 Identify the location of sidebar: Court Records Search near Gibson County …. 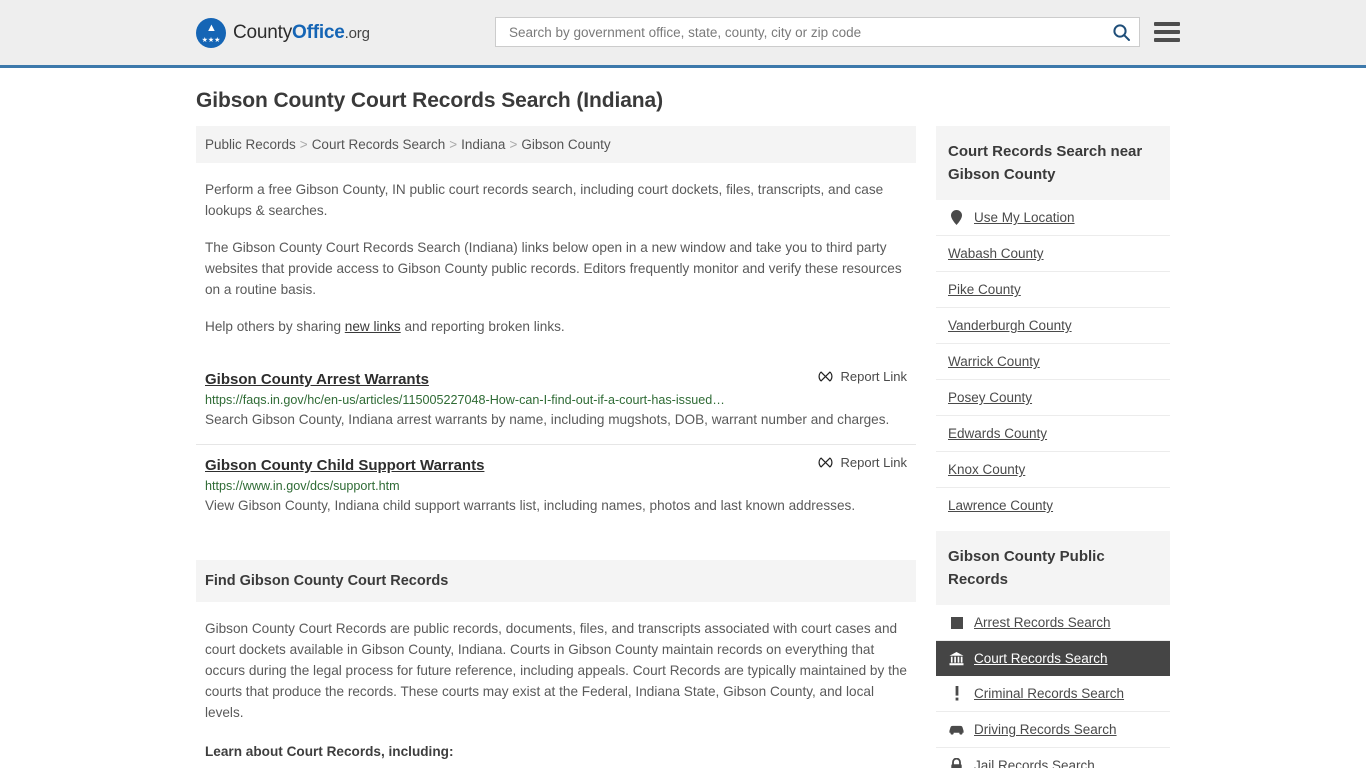
(1053, 447).